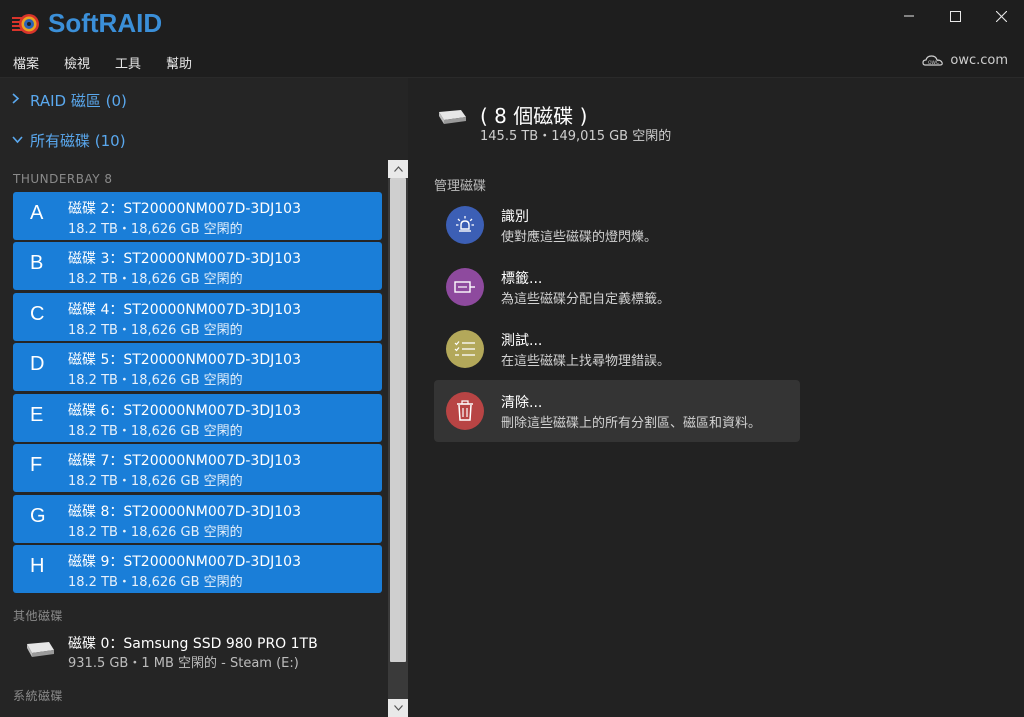 Image resolution: width=1024 pixels, height=717 pixels. I want to click on app-title: SoftRAID, so click(105, 23).